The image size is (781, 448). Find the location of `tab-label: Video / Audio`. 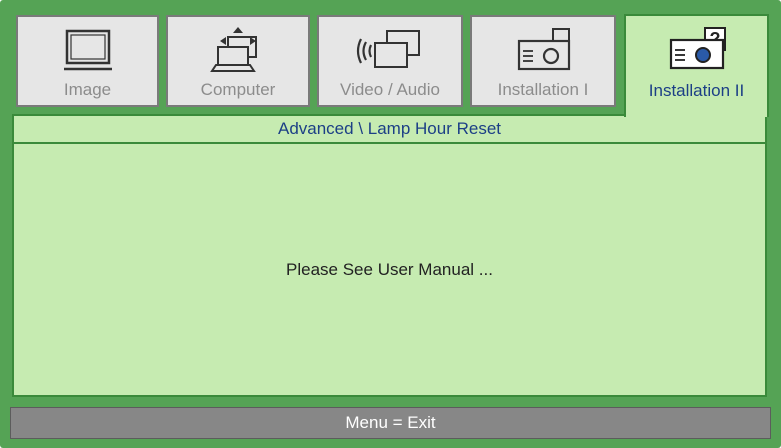

tab-label: Video / Audio is located at coordinates (390, 89).